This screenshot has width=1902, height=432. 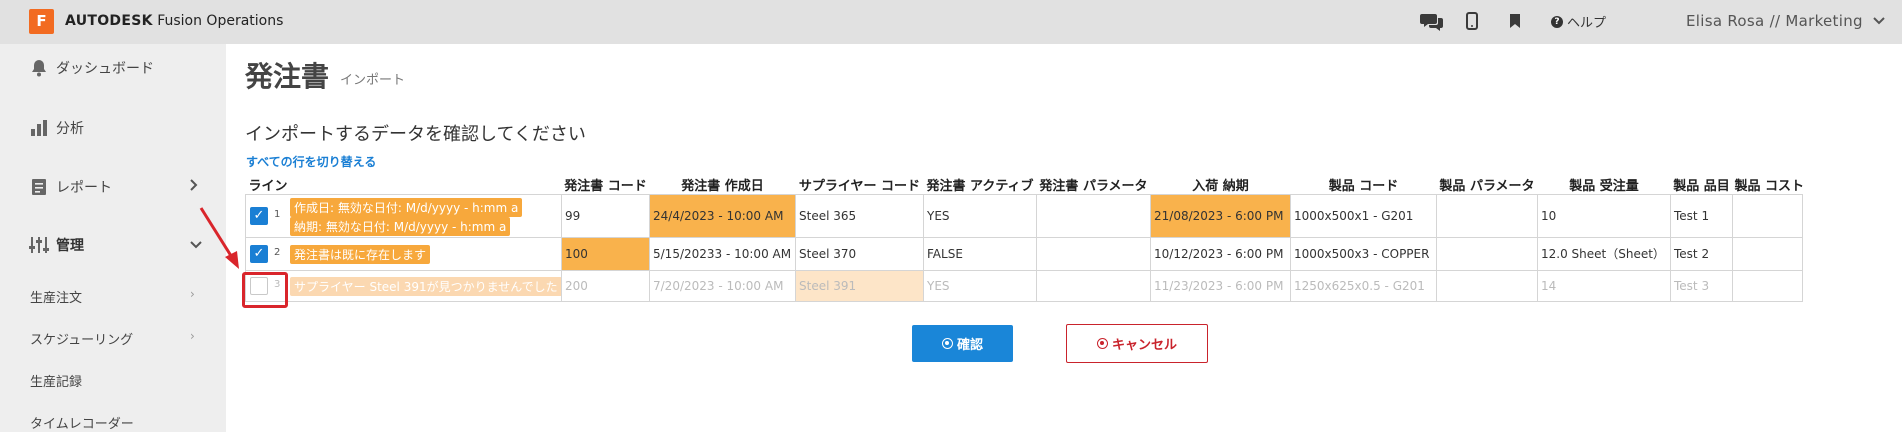 What do you see at coordinates (980, 253) in the screenshot?
I see `table-cell: FALSE` at bounding box center [980, 253].